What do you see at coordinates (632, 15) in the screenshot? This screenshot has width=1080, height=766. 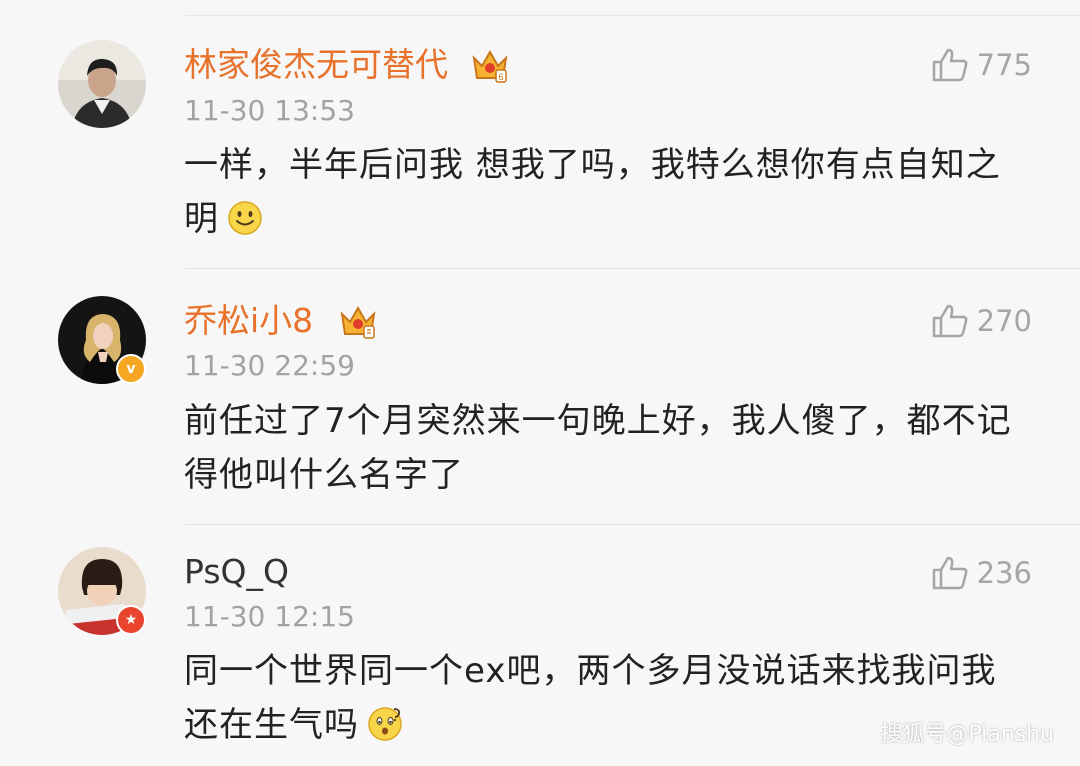 I see `top-divider` at bounding box center [632, 15].